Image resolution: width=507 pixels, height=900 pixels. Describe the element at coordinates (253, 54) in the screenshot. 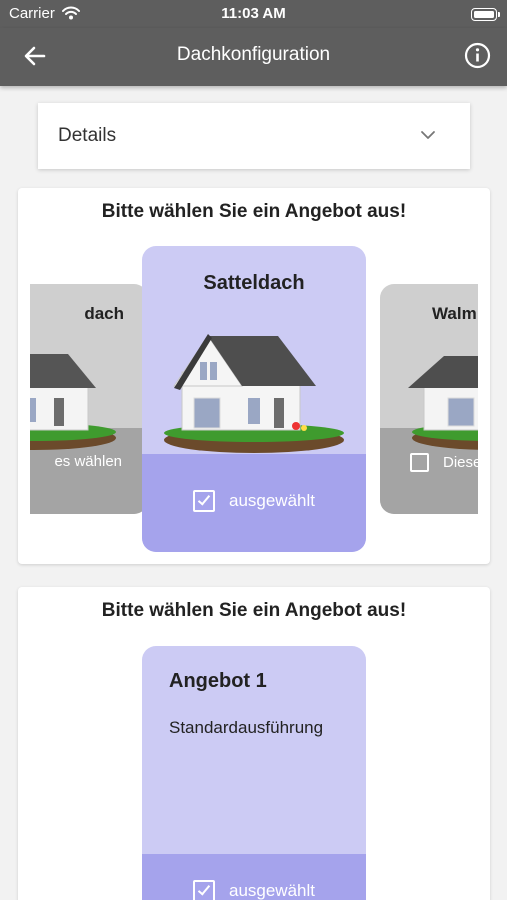

I see `page-title: Dachkonfiguration` at that location.